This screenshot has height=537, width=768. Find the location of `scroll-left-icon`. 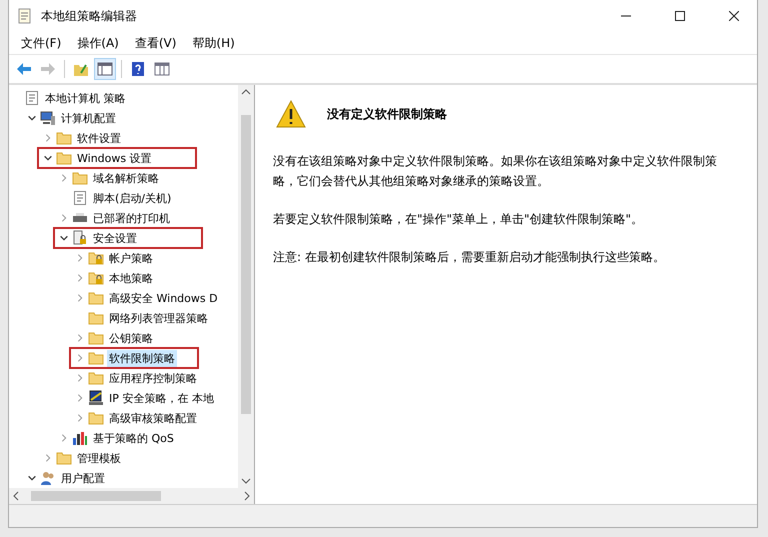

scroll-left-icon is located at coordinates (16, 496).